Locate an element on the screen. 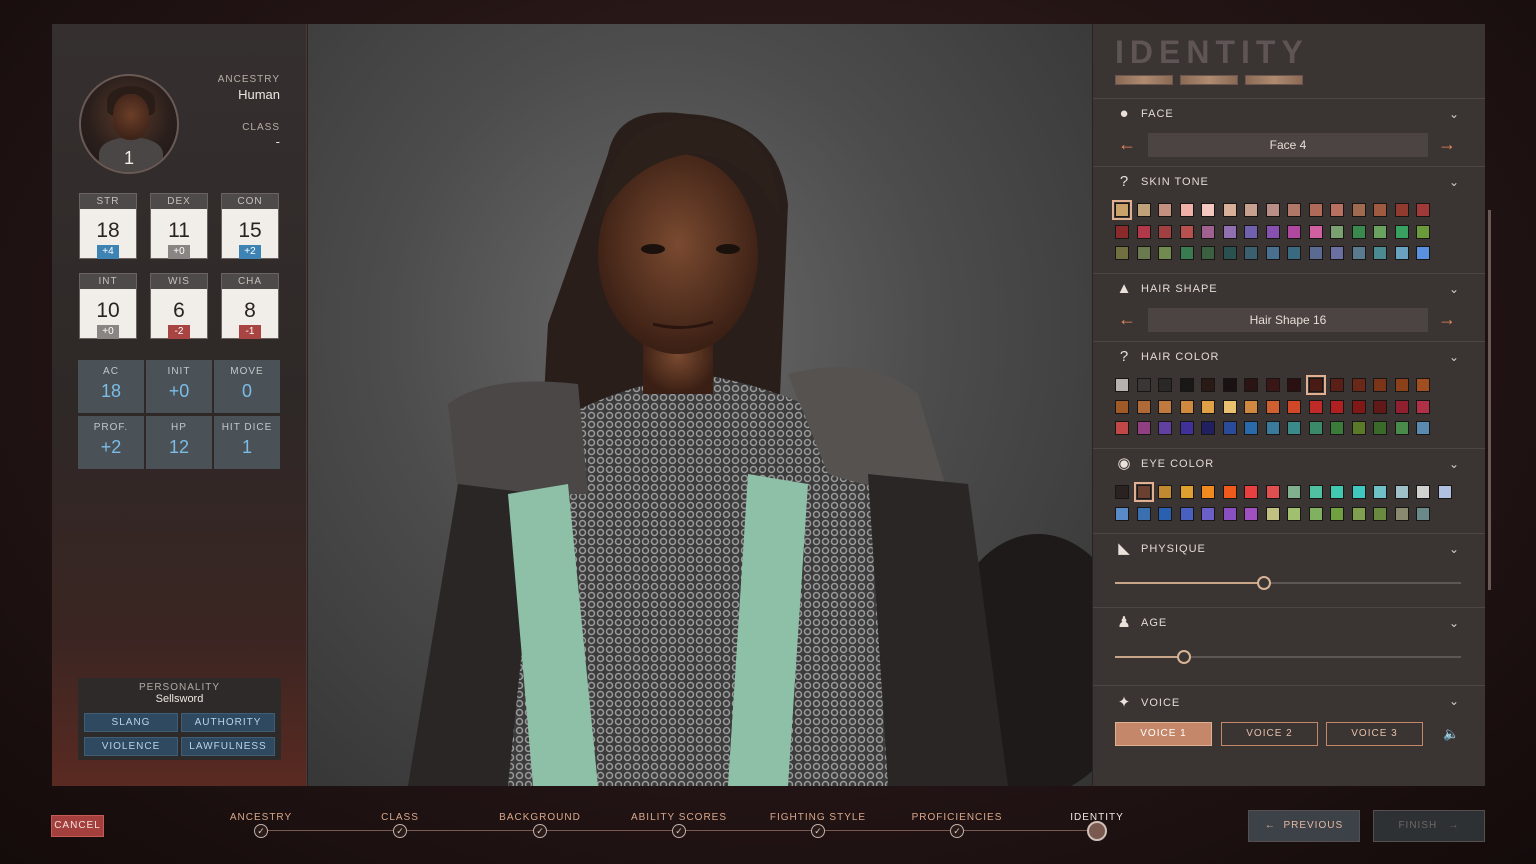 The width and height of the screenshot is (1536, 864). voice-3-button: VOICE 3 is located at coordinates (1374, 734).